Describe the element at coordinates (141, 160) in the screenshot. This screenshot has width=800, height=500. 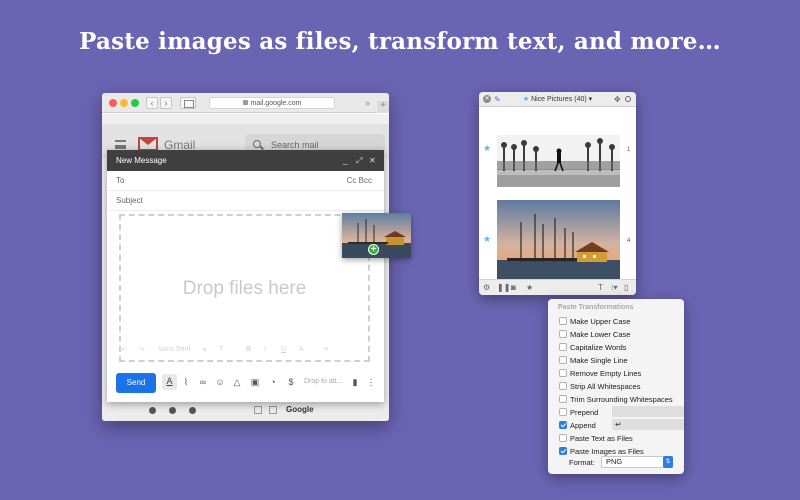
I see `compose-title: New Message` at that location.